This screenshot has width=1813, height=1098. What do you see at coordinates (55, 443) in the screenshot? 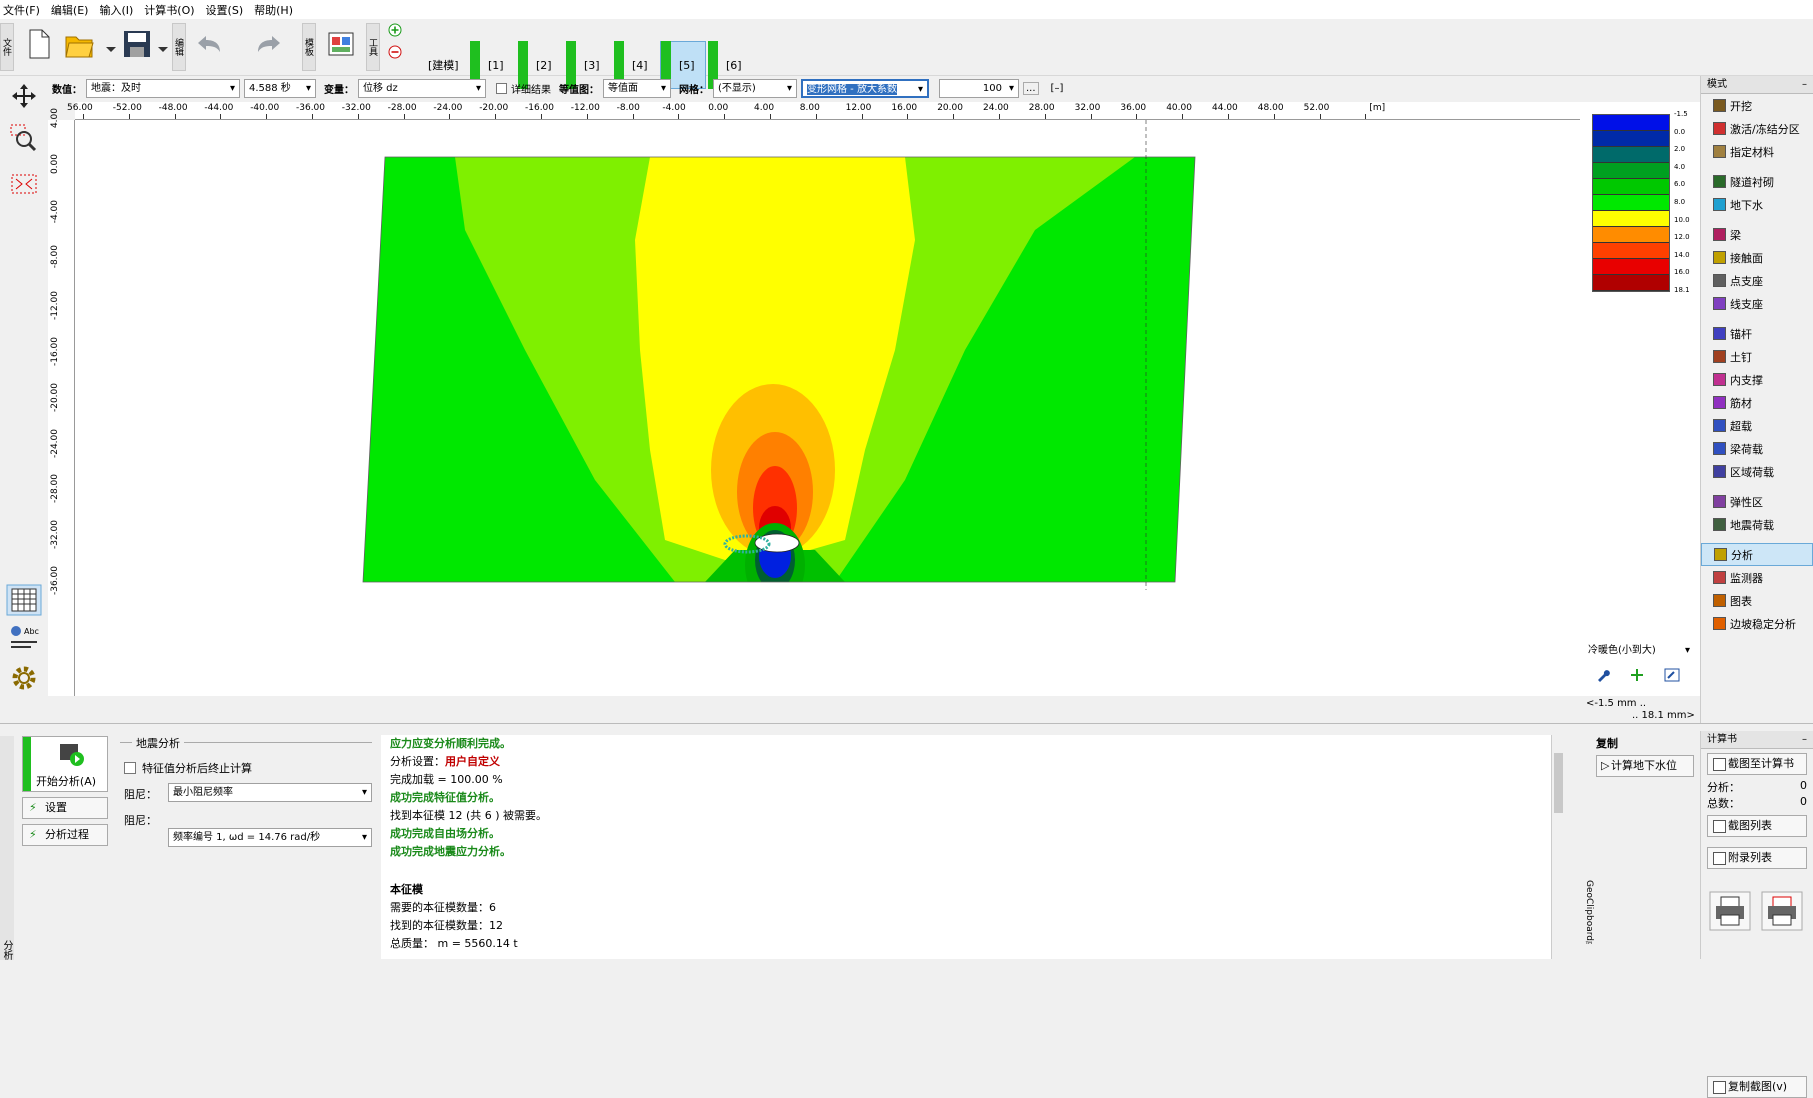
I see `ruler-y-label: -24.00` at bounding box center [55, 443].